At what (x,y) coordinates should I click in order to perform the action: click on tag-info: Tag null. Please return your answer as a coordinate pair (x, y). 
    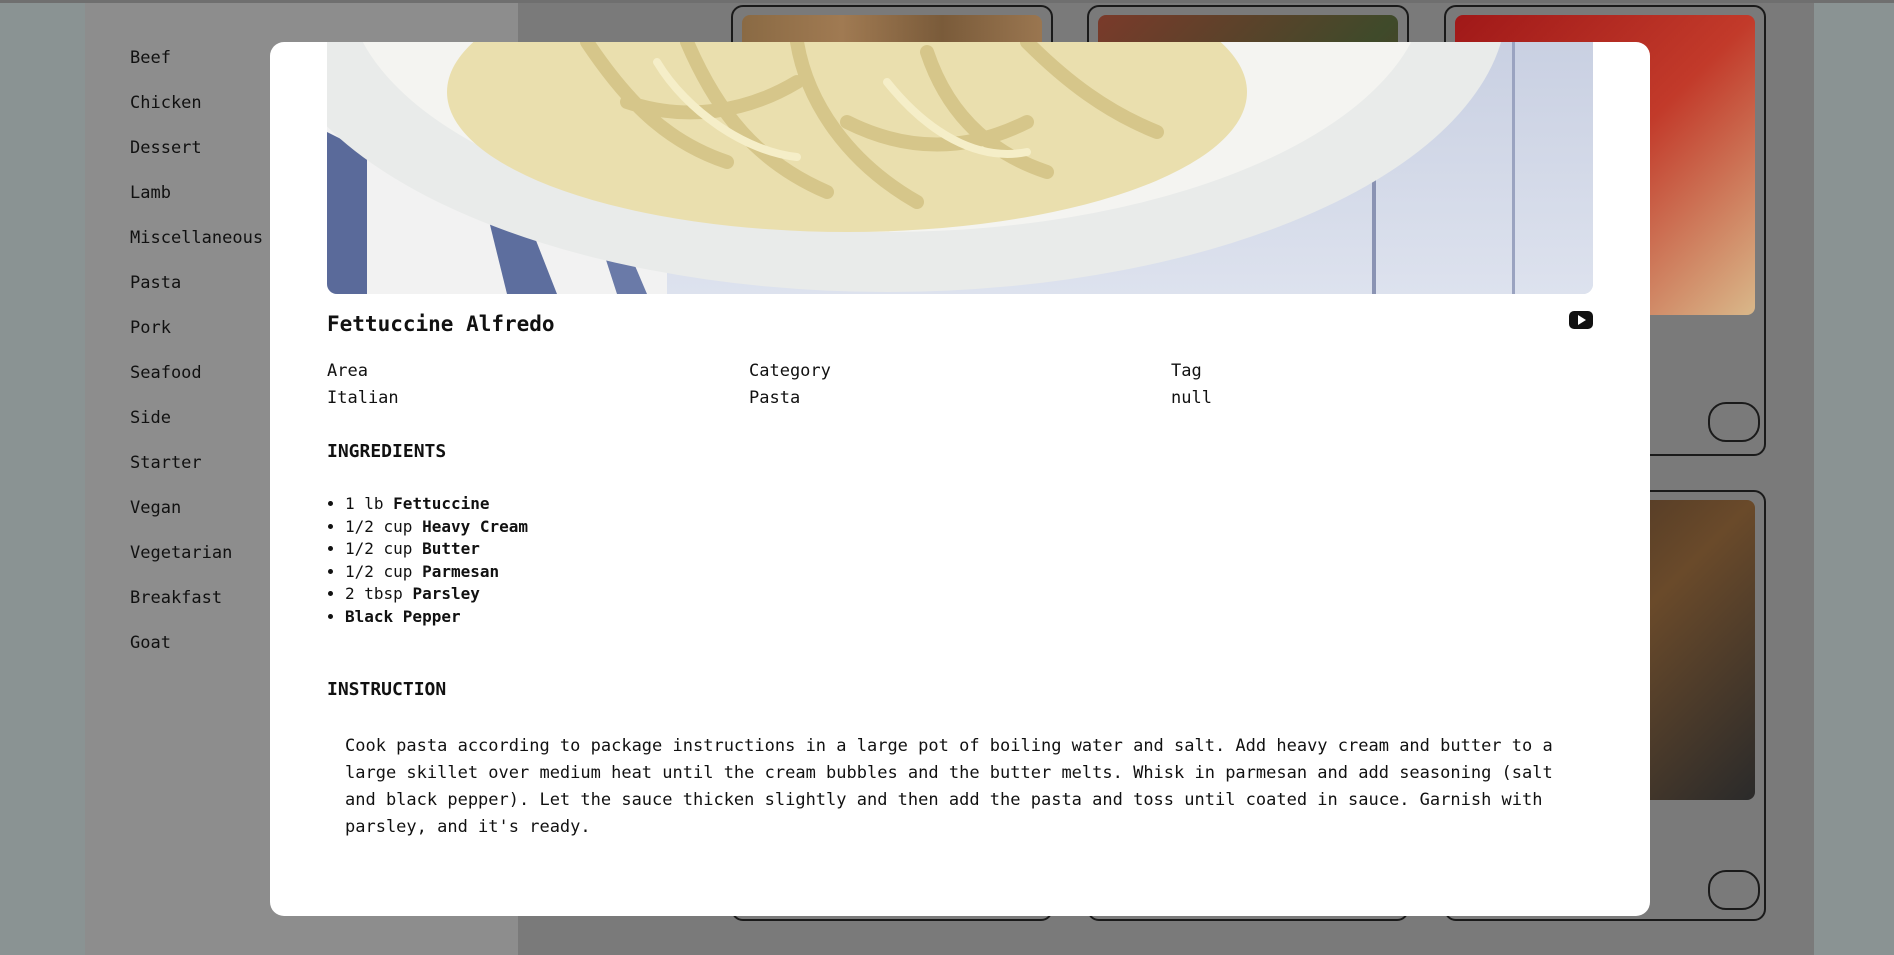
    Looking at the image, I should click on (1191, 385).